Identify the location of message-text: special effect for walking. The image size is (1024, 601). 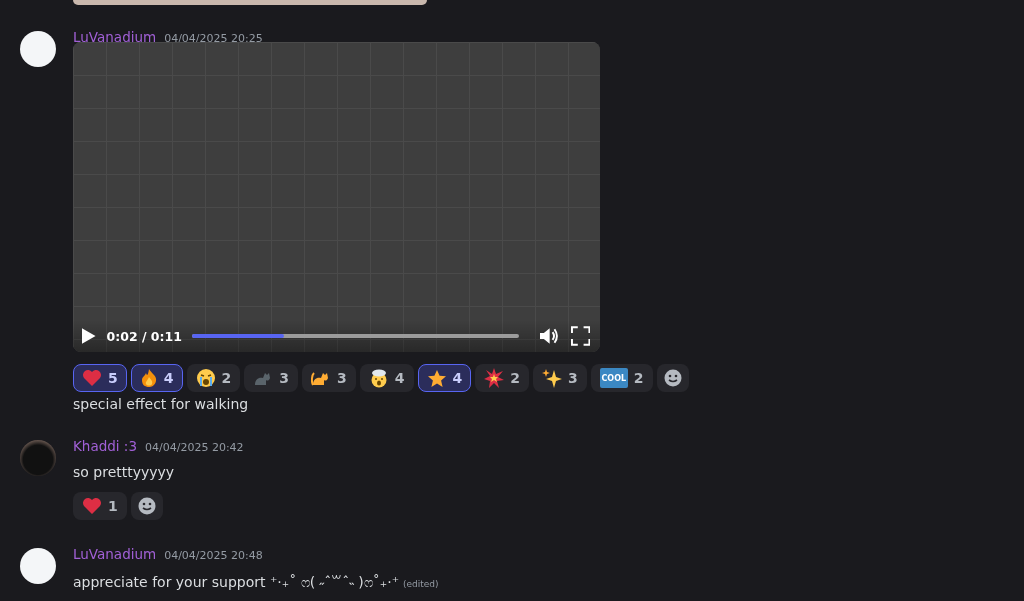
(161, 404).